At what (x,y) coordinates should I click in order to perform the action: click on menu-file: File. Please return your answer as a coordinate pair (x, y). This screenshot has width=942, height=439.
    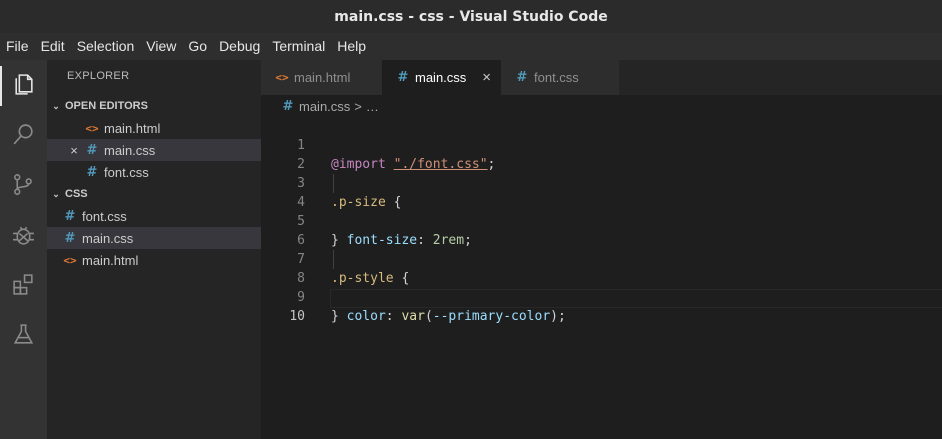
    Looking at the image, I should click on (17, 46).